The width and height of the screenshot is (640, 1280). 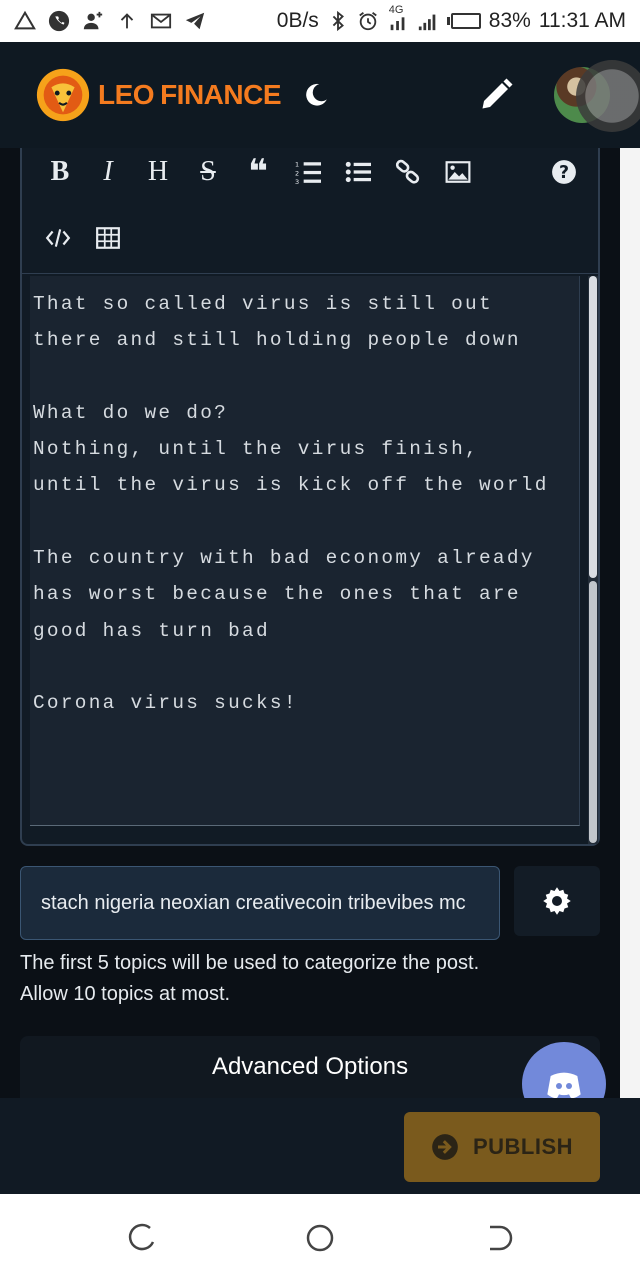 What do you see at coordinates (320, 1146) in the screenshot?
I see `publish-bar: PUBLISH` at bounding box center [320, 1146].